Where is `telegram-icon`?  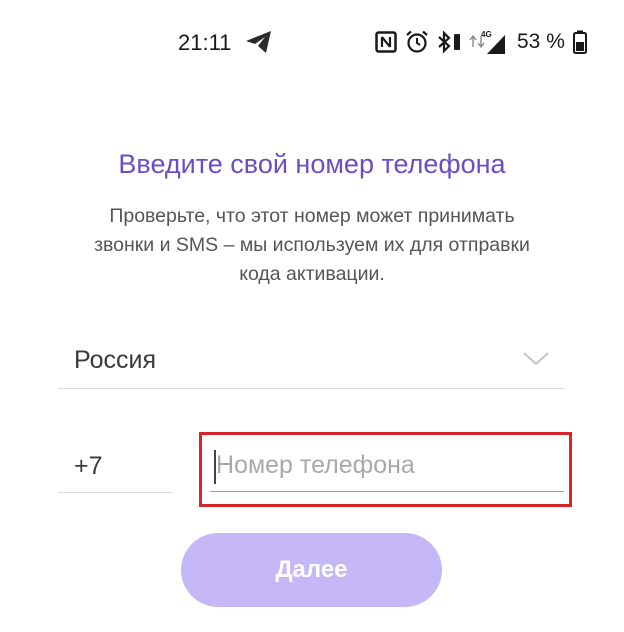
telegram-icon is located at coordinates (258, 42).